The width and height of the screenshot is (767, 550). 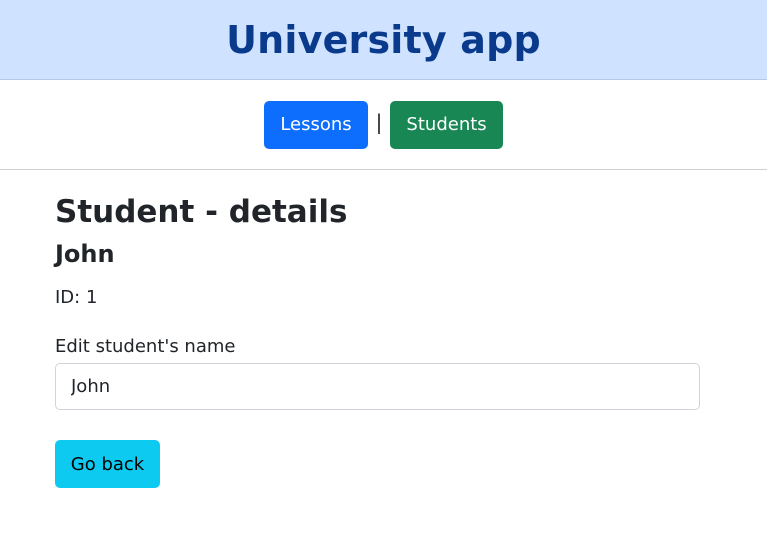 What do you see at coordinates (377, 464) in the screenshot?
I see `back-row: Go back` at bounding box center [377, 464].